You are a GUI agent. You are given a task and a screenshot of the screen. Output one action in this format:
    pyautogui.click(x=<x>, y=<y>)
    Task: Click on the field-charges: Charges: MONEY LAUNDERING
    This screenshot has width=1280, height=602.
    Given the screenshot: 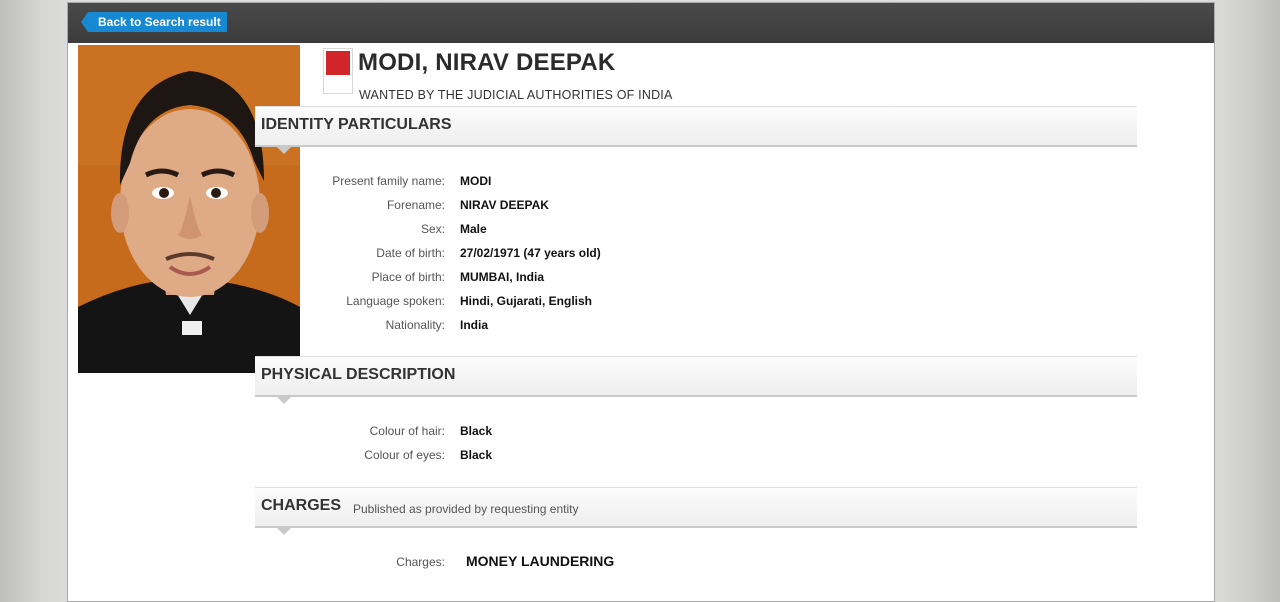 What is the action you would take?
    pyautogui.click(x=555, y=563)
    